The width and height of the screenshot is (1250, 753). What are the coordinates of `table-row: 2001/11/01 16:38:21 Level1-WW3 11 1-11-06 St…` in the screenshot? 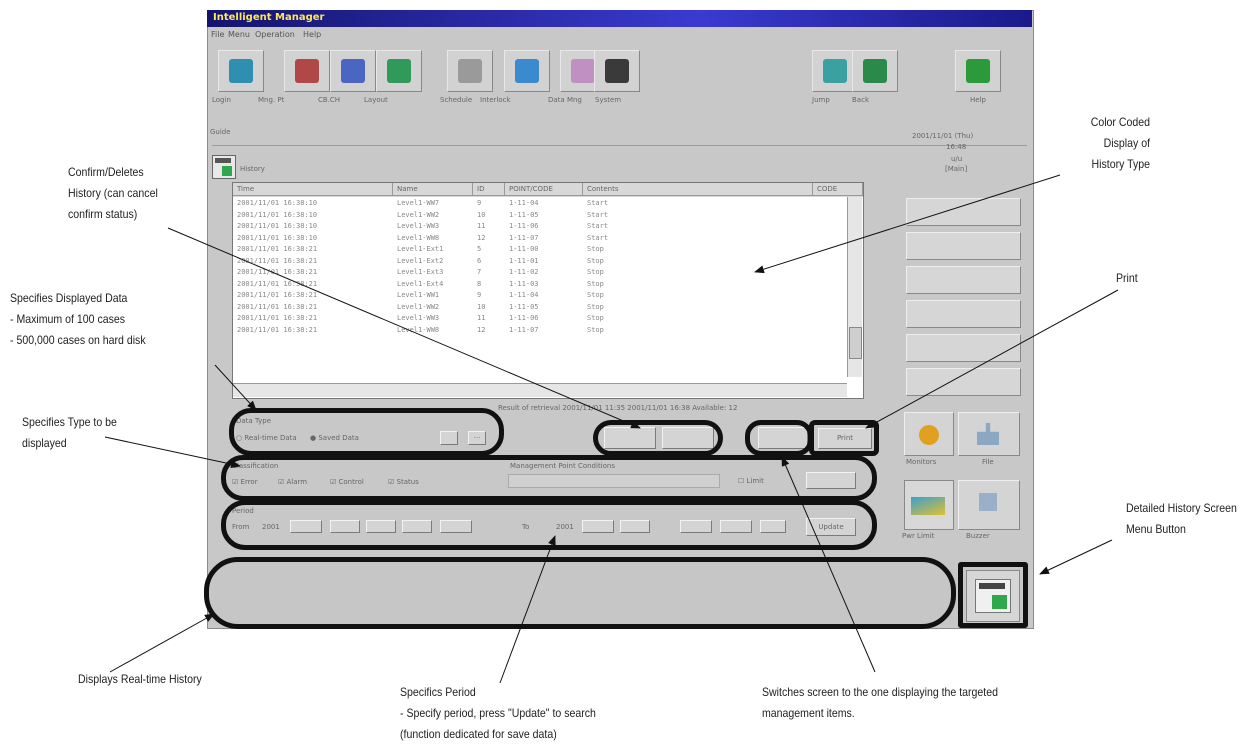 It's located at (540, 319).